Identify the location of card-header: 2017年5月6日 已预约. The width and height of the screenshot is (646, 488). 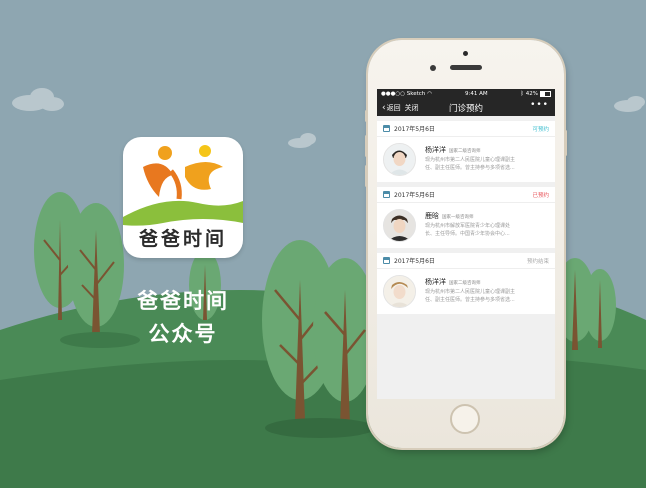
(466, 195).